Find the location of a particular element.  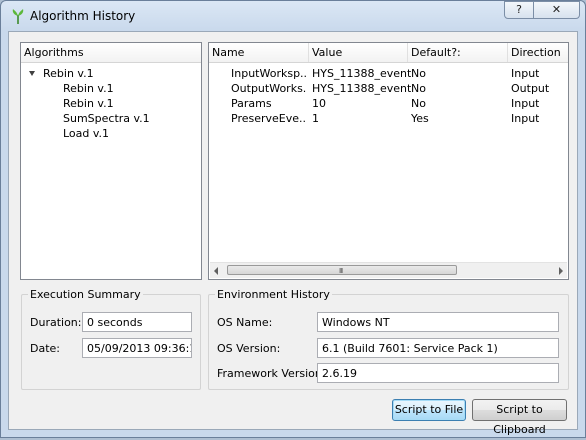

cell-default: Yes is located at coordinates (420, 118).